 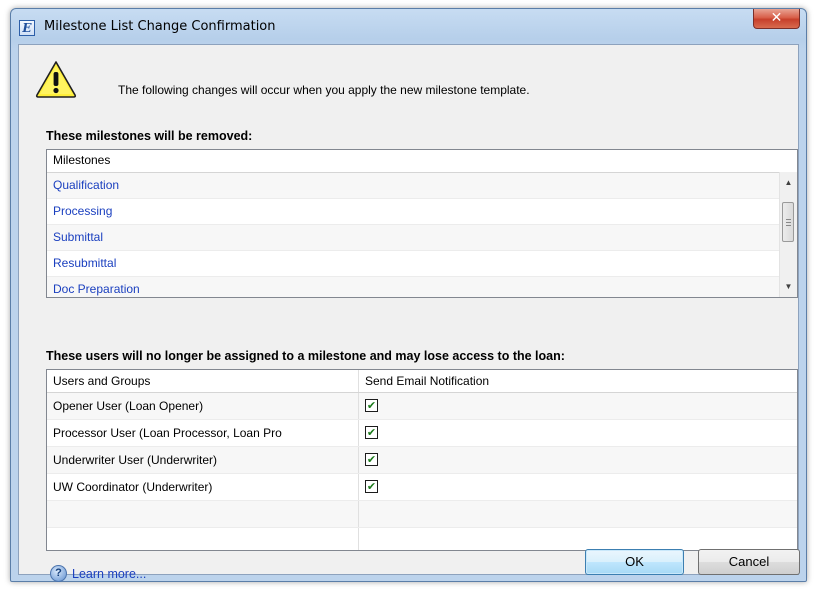 I want to click on user-name-cell: Opener User (Loan Opener), so click(x=203, y=406).